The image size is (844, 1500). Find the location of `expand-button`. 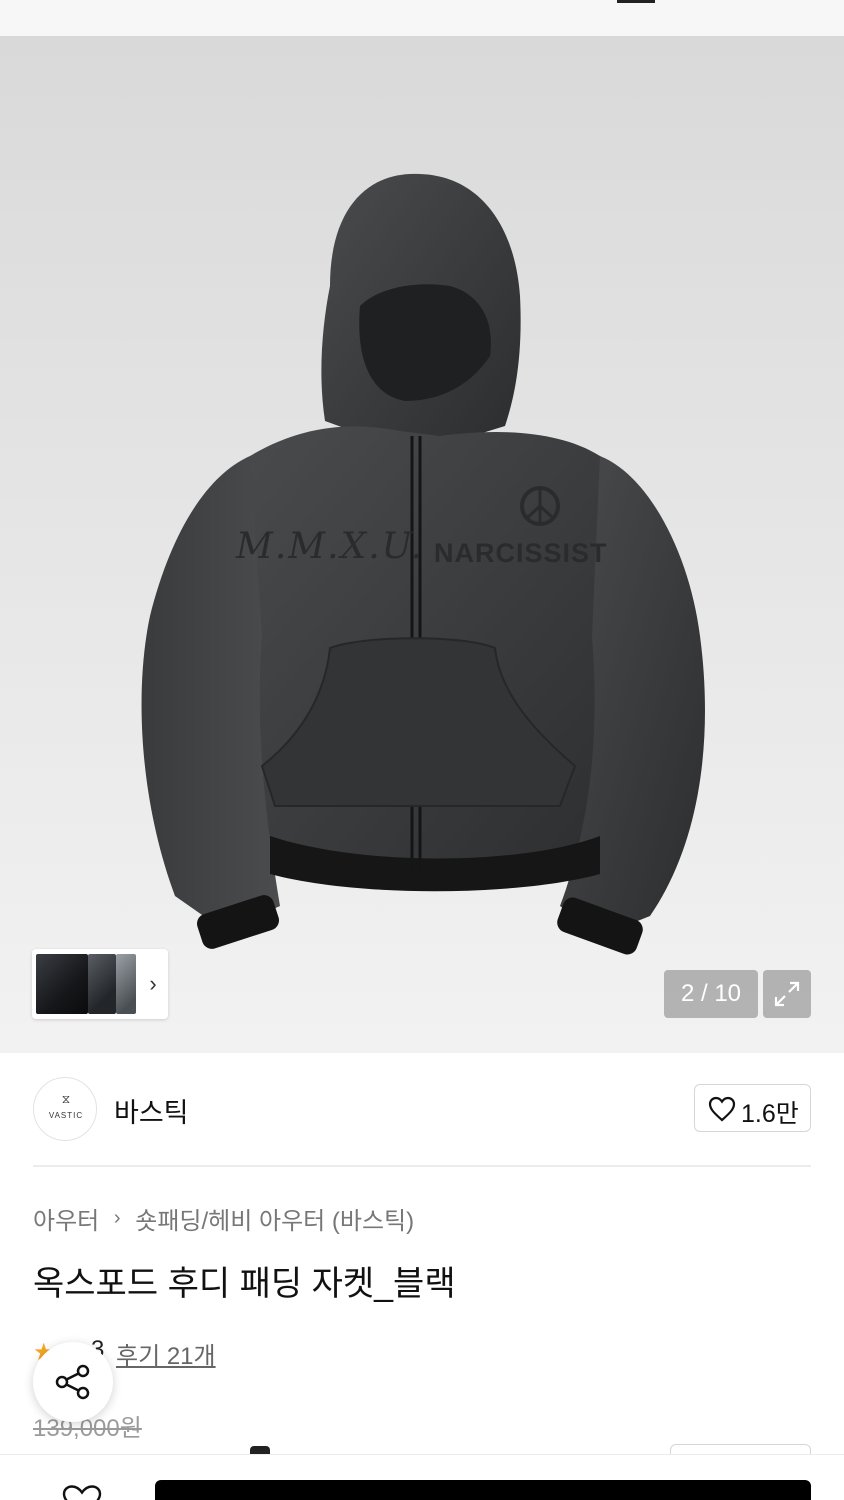

expand-button is located at coordinates (787, 994).